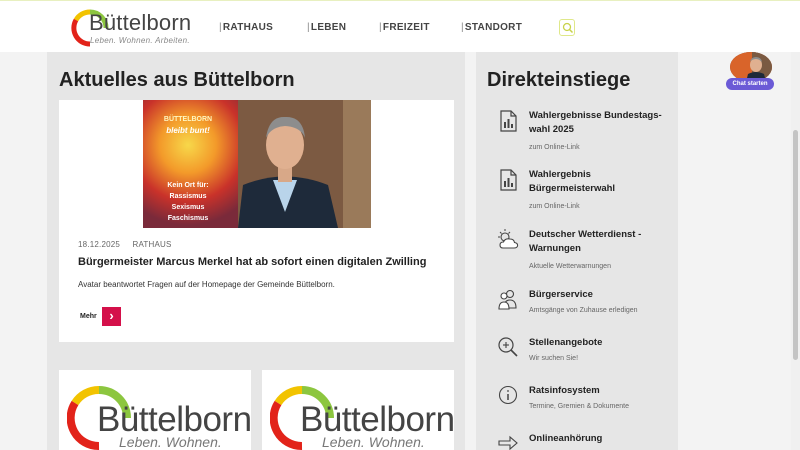  What do you see at coordinates (570, 266) in the screenshot?
I see `entry-subtitle: Aktuelle Wetterwarnungen` at bounding box center [570, 266].